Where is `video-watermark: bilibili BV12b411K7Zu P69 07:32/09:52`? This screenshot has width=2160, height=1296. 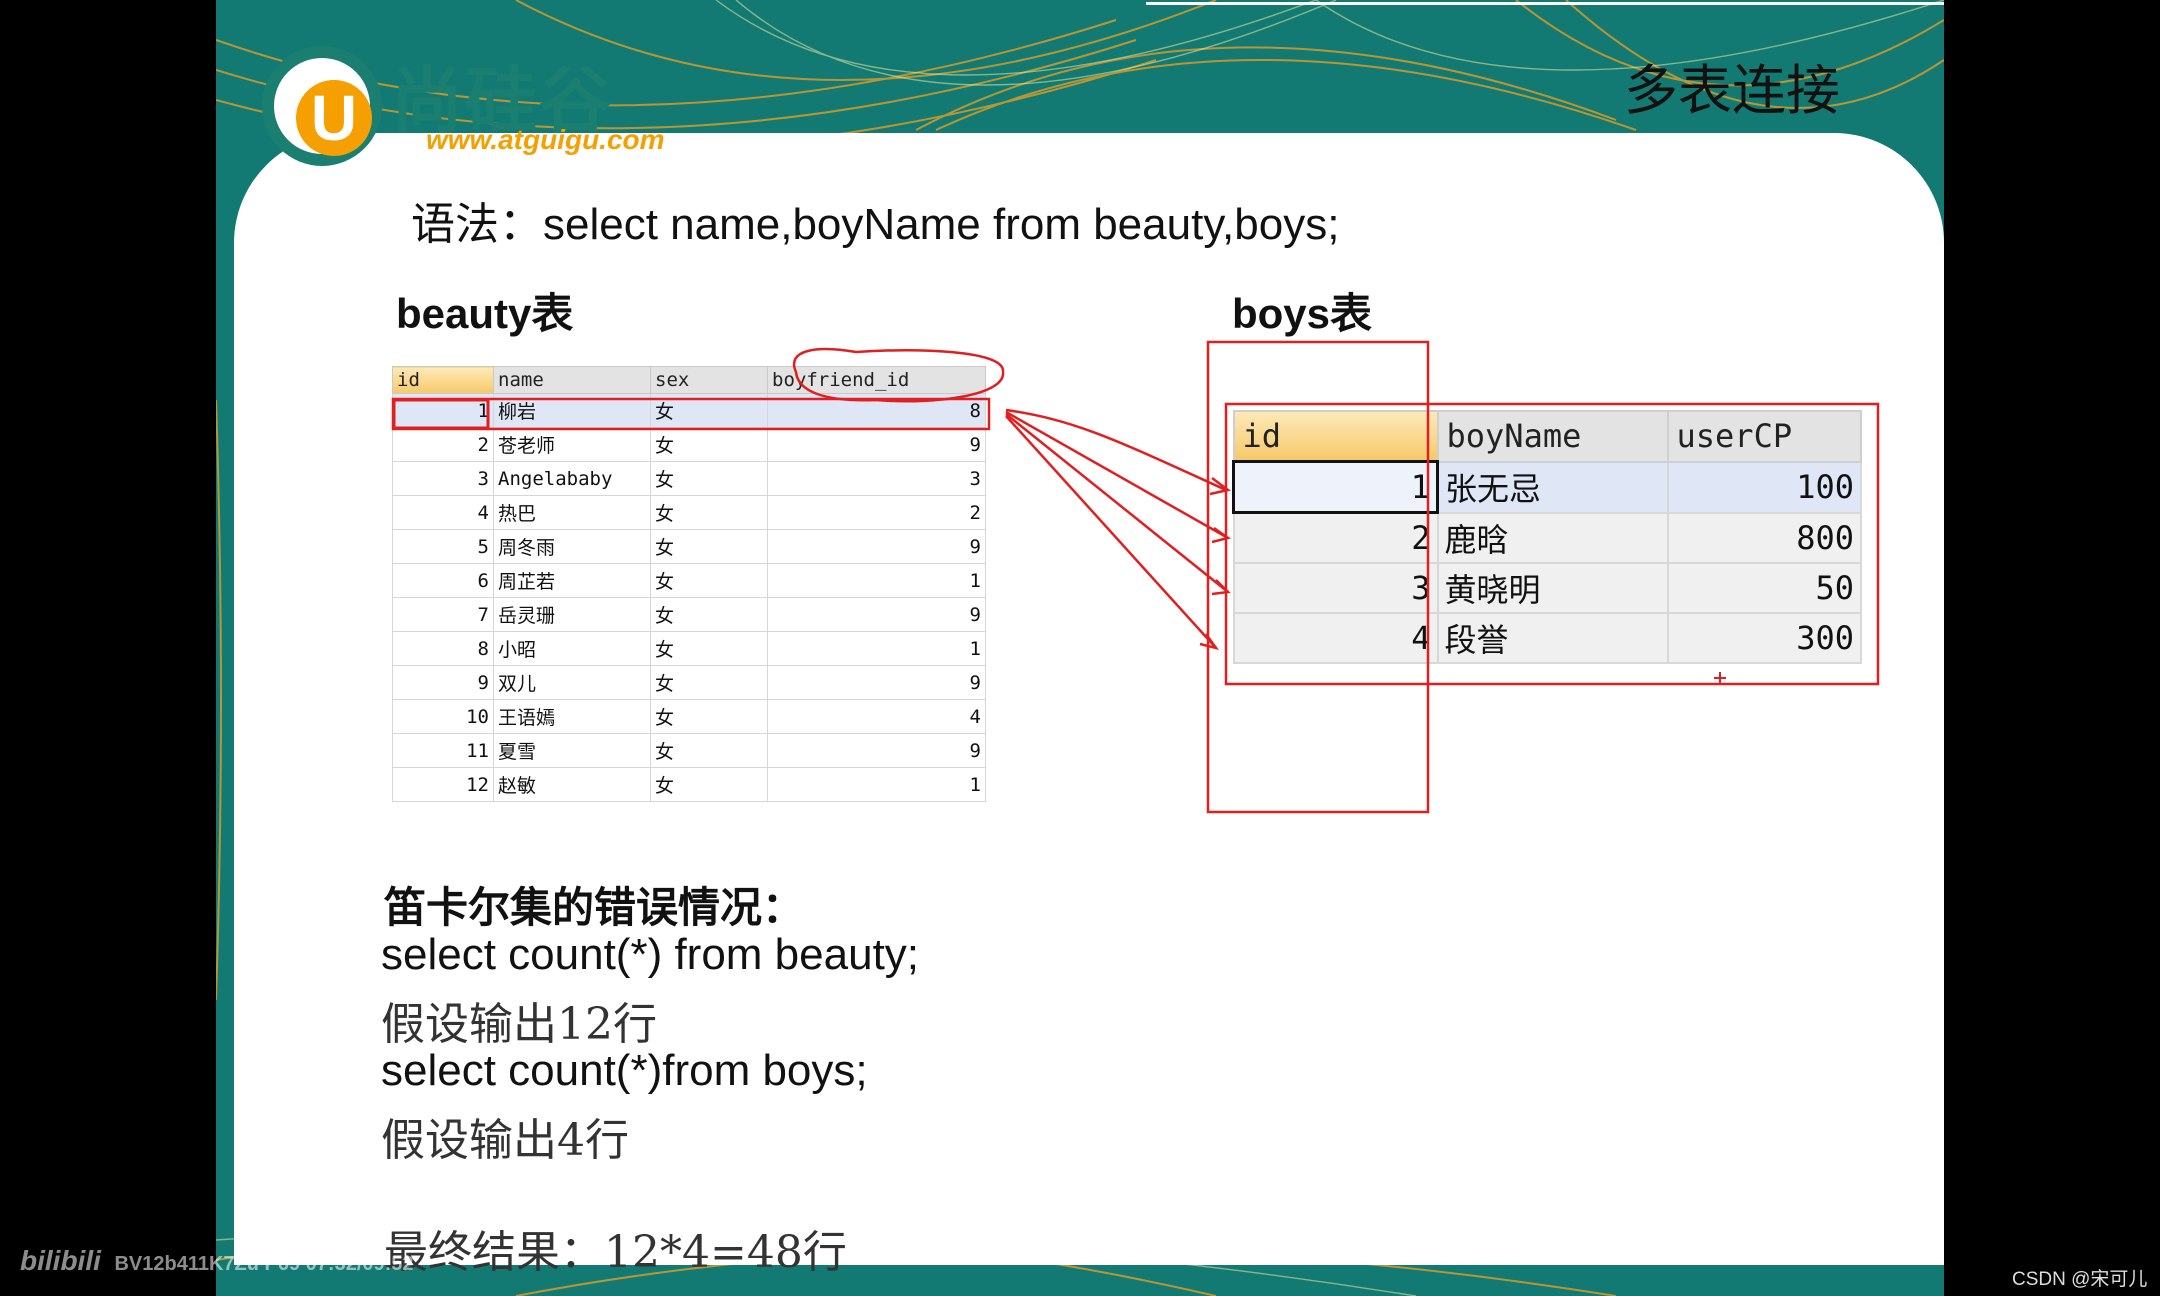
video-watermark: bilibili BV12b411K7Zu P69 07:32/09:52 is located at coordinates (217, 1261).